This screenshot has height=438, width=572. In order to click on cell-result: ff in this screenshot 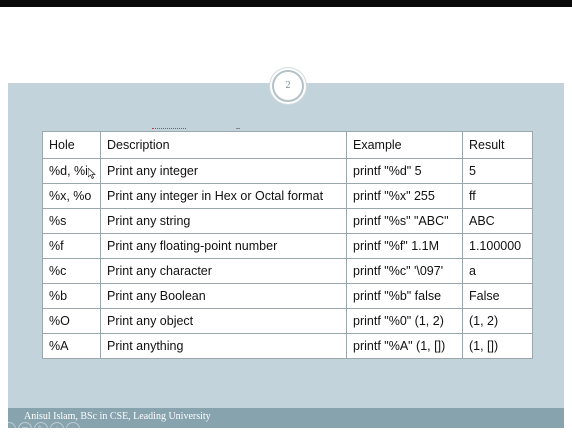, I will do `click(497, 196)`.